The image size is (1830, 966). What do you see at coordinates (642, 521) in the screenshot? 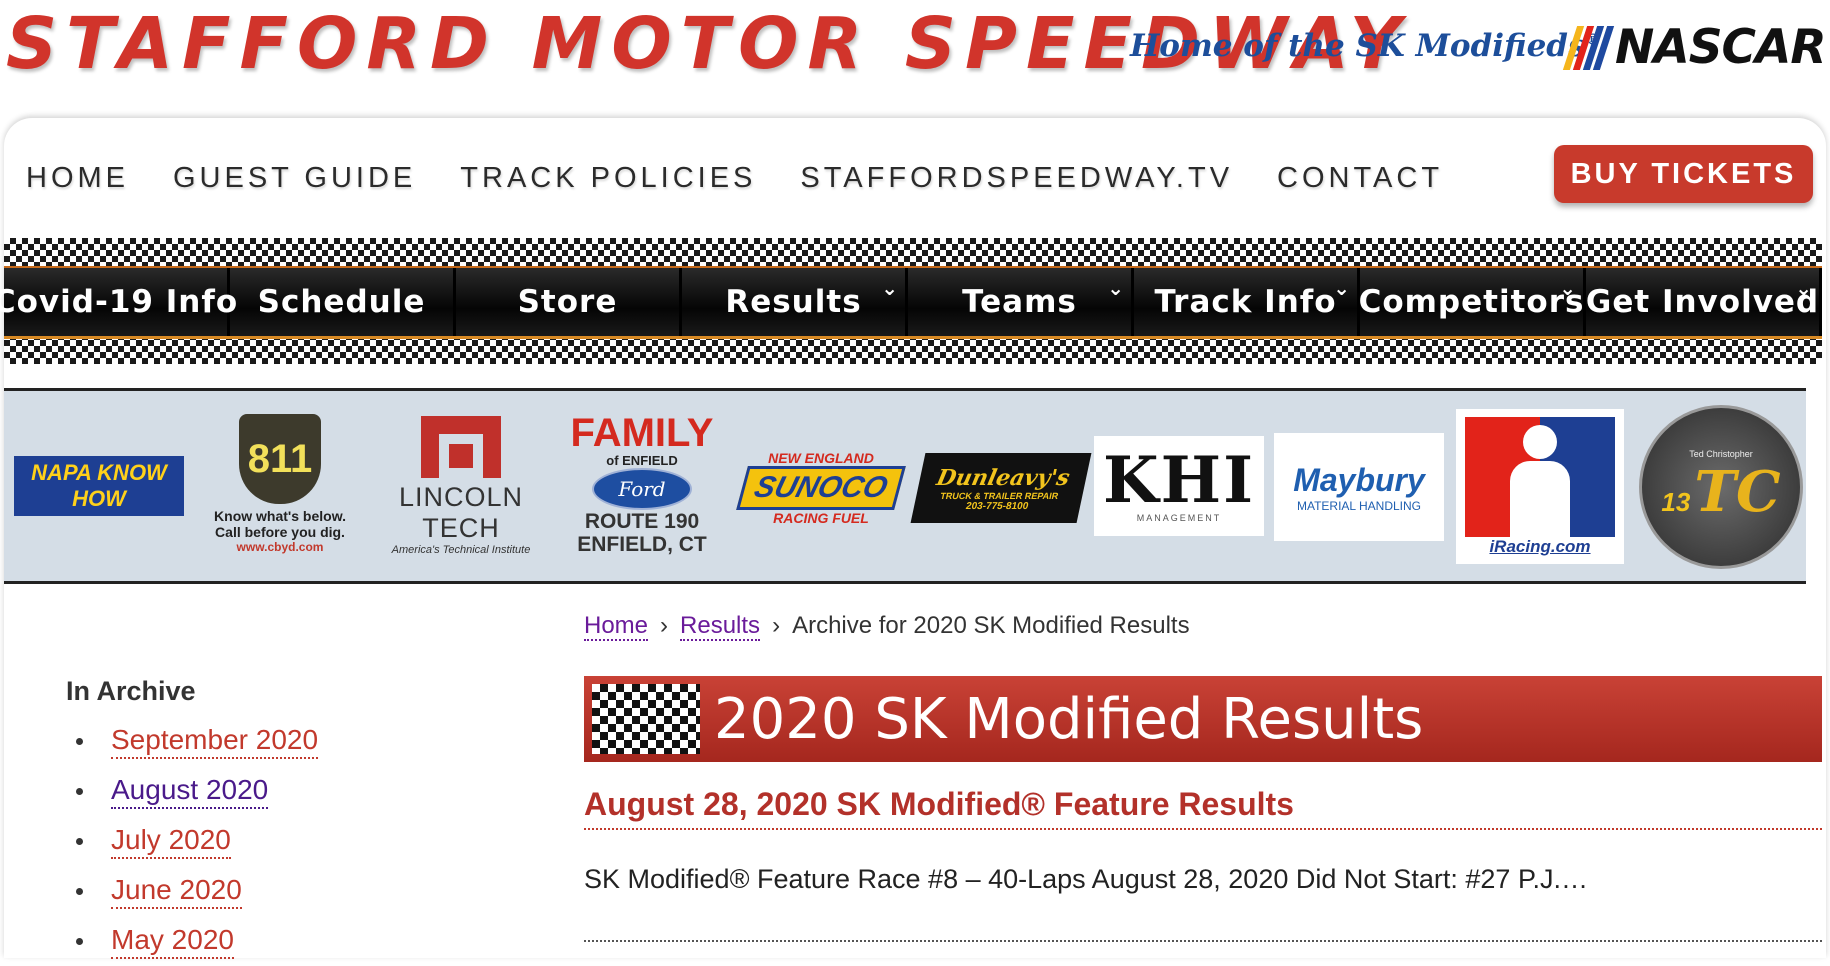
I see `family-route: ROUTE 190` at bounding box center [642, 521].